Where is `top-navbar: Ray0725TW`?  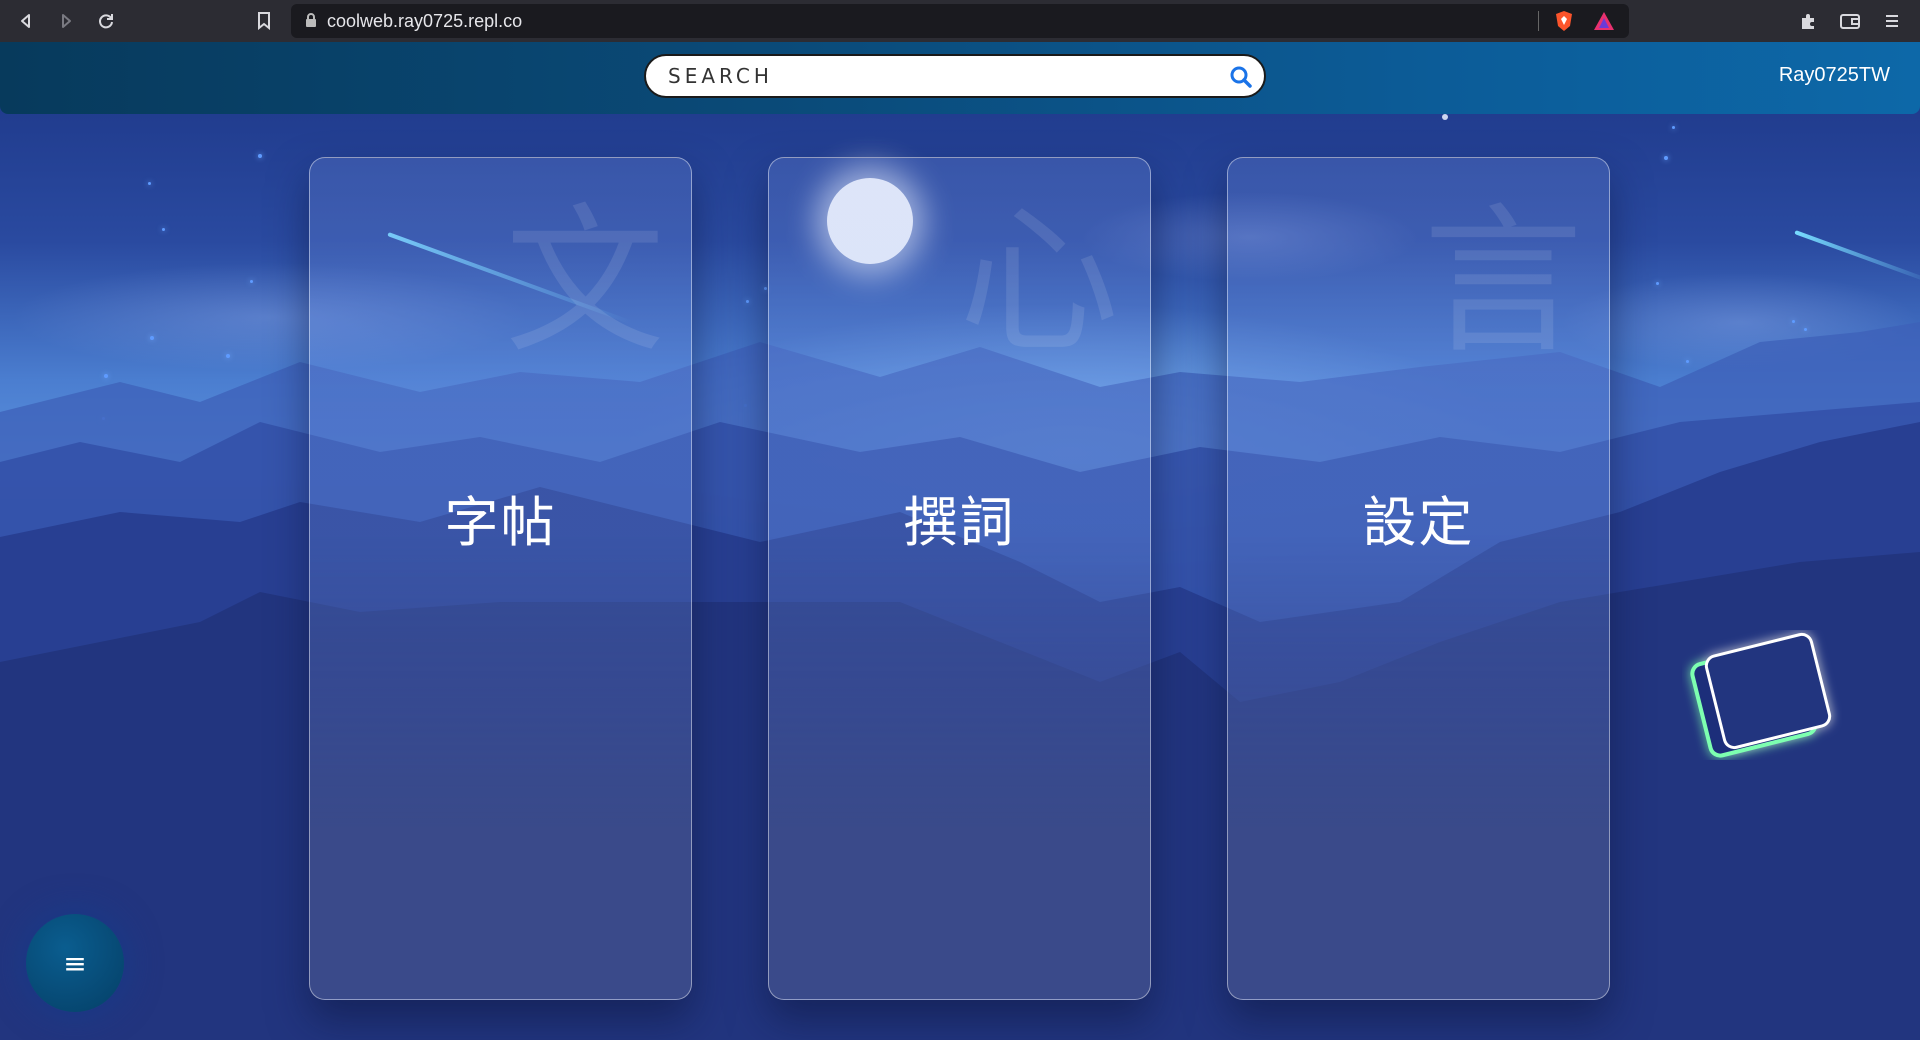 top-navbar: Ray0725TW is located at coordinates (960, 78).